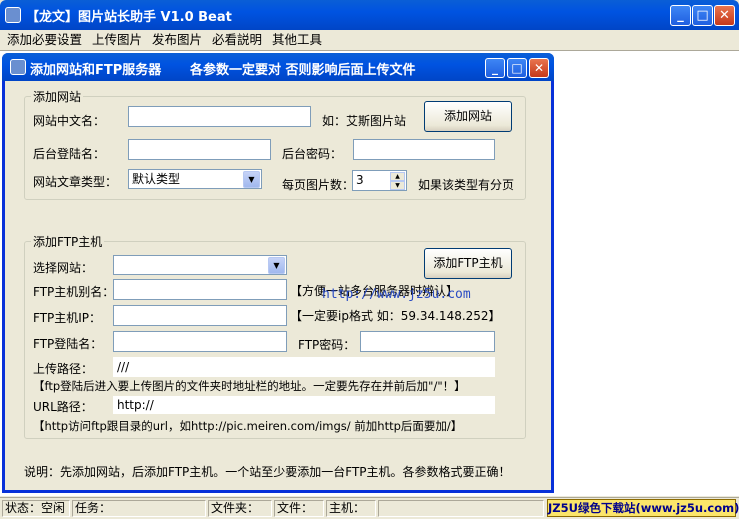 This screenshot has width=739, height=519. Describe the element at coordinates (68, 241) in the screenshot. I see `ftp-group-legend: 添加FTP主机` at that location.